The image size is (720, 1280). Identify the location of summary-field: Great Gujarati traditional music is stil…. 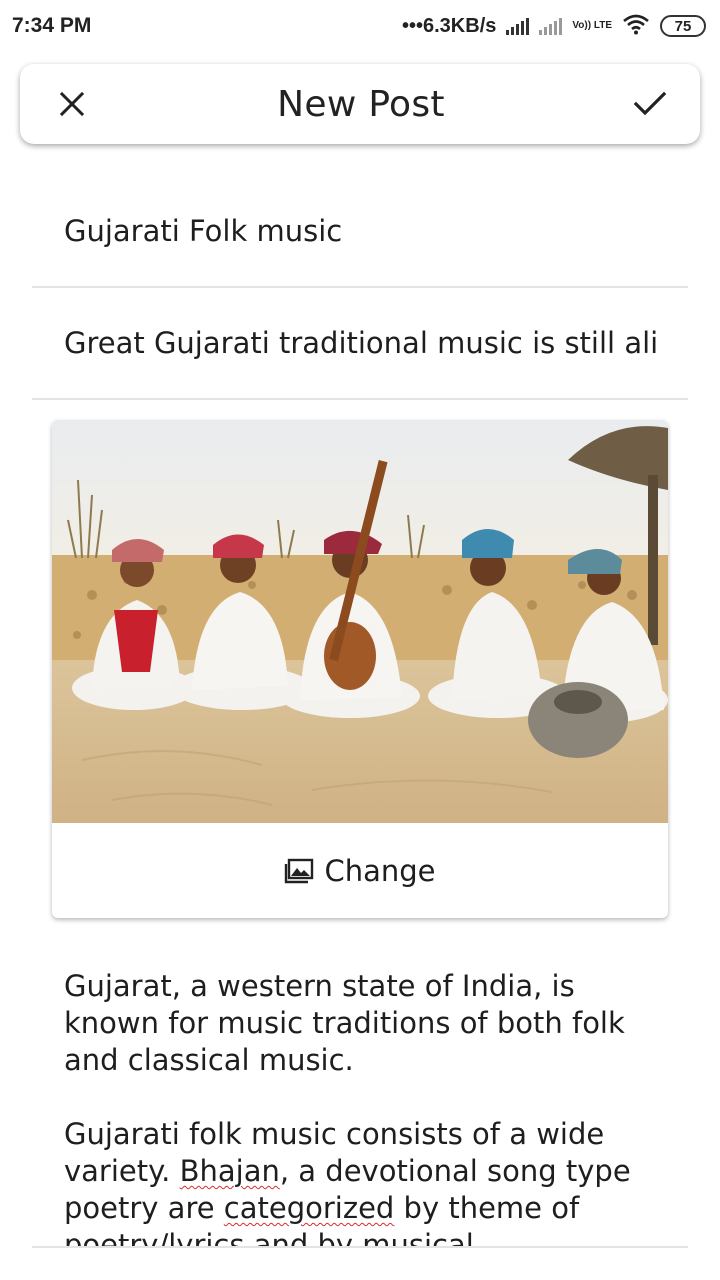
(360, 345).